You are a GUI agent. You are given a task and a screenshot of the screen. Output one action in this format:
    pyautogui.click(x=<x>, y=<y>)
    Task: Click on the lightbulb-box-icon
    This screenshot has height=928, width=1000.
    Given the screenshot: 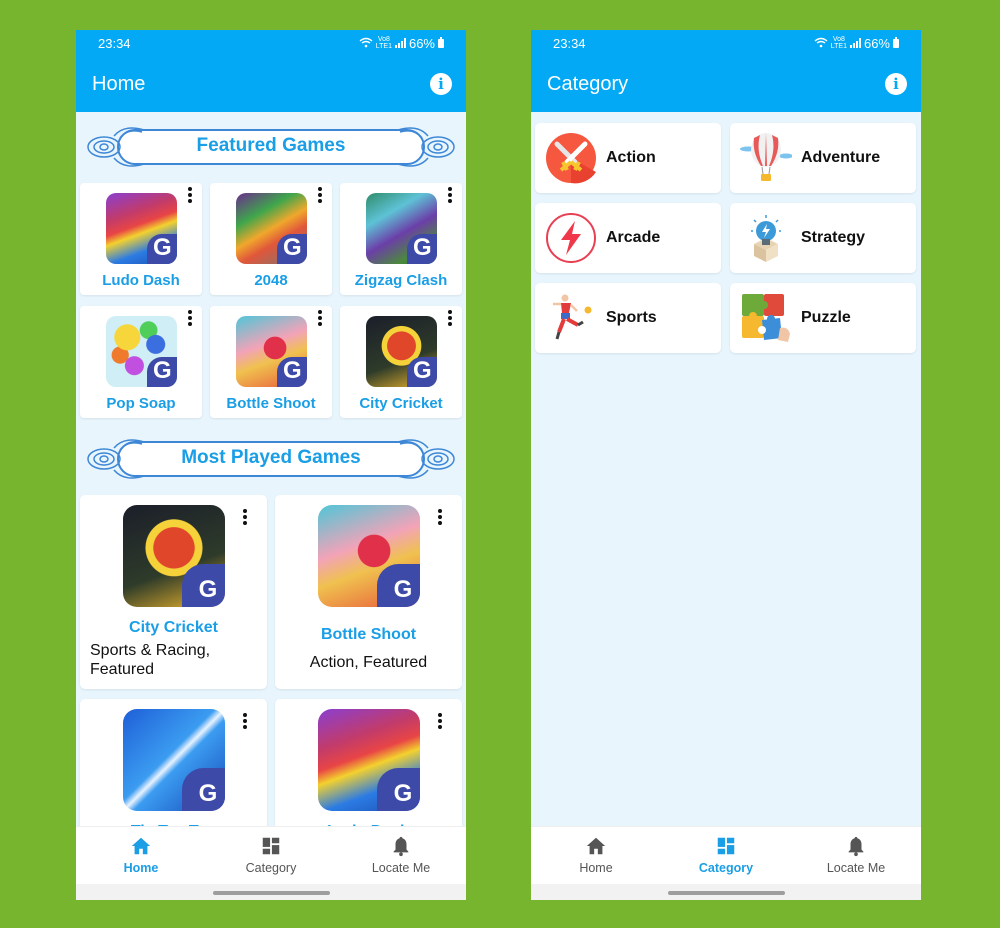 What is the action you would take?
    pyautogui.click(x=766, y=238)
    